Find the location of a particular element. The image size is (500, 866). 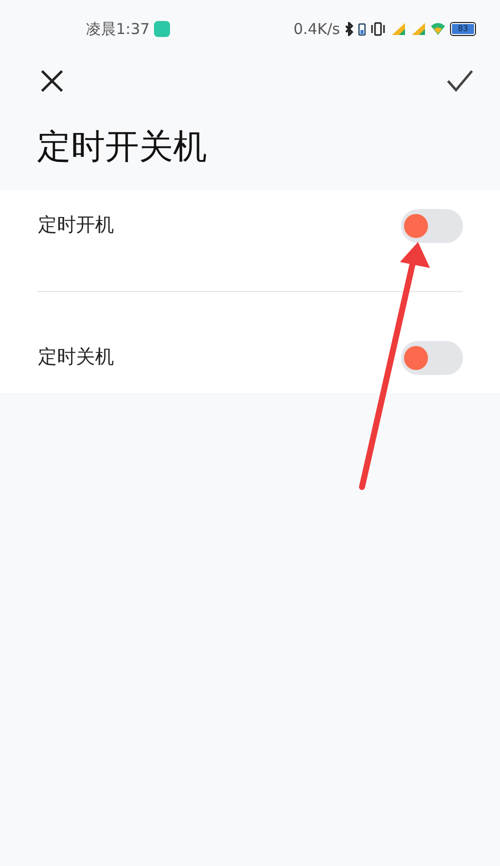

bluetooth-icon is located at coordinates (349, 29).